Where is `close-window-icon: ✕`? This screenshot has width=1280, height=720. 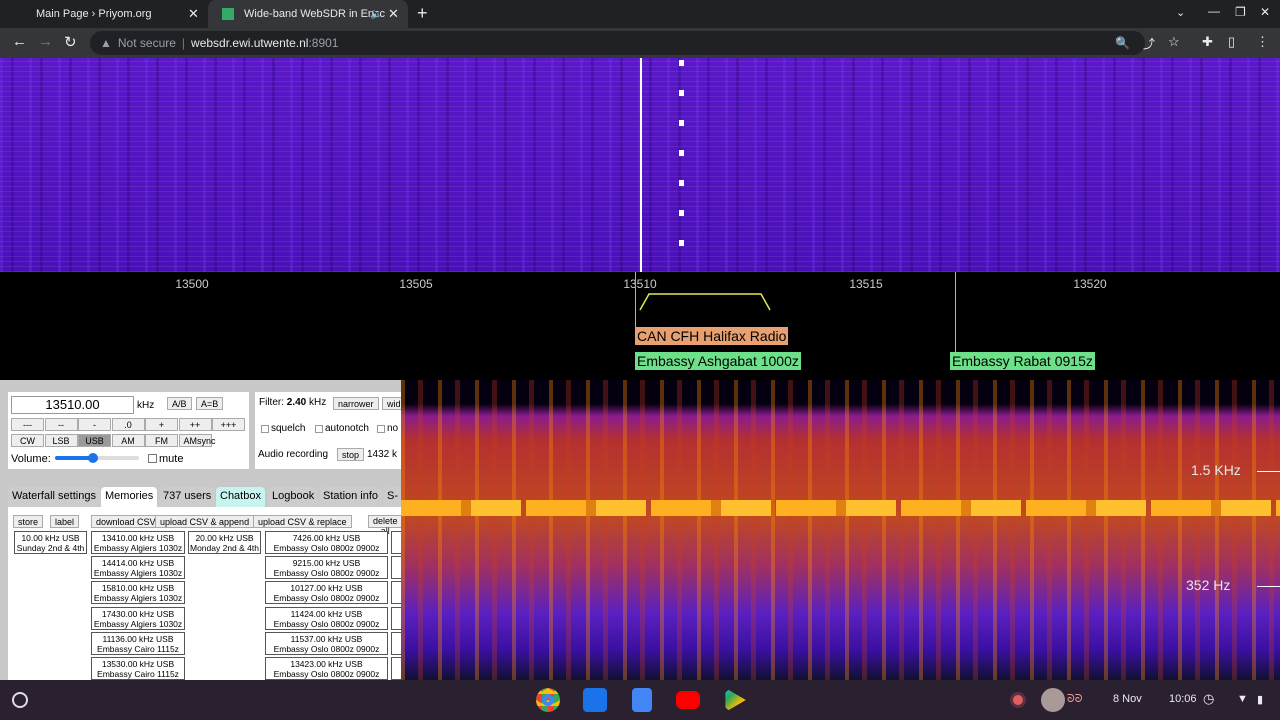 close-window-icon: ✕ is located at coordinates (1265, 12).